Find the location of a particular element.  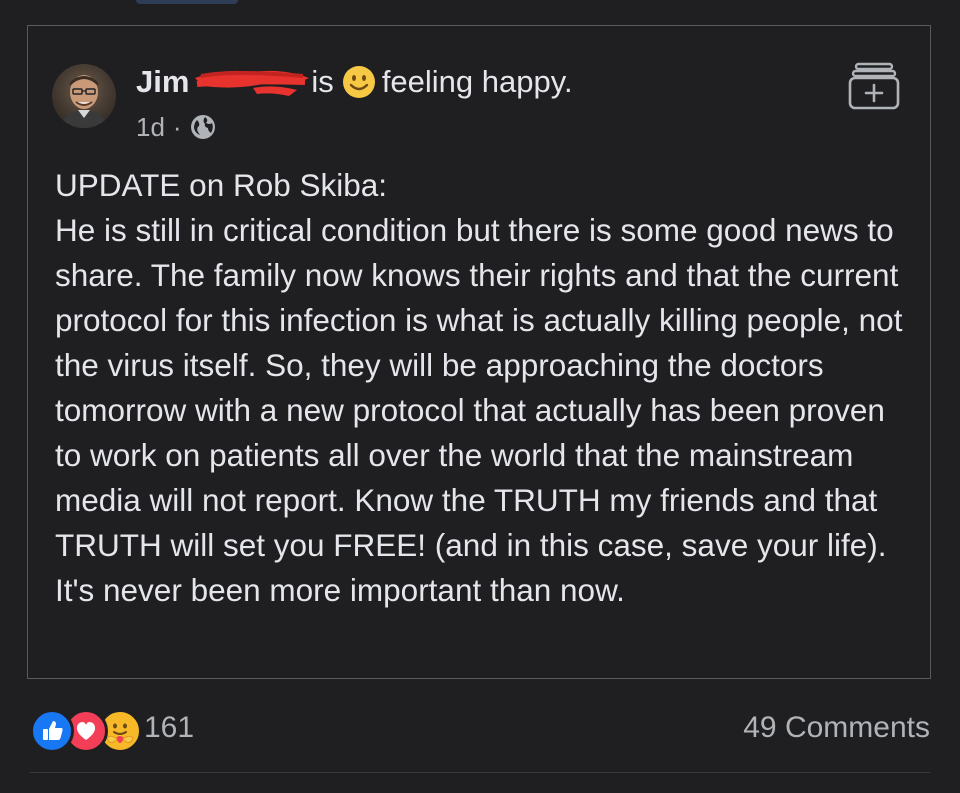

smile-icon is located at coordinates (359, 82).